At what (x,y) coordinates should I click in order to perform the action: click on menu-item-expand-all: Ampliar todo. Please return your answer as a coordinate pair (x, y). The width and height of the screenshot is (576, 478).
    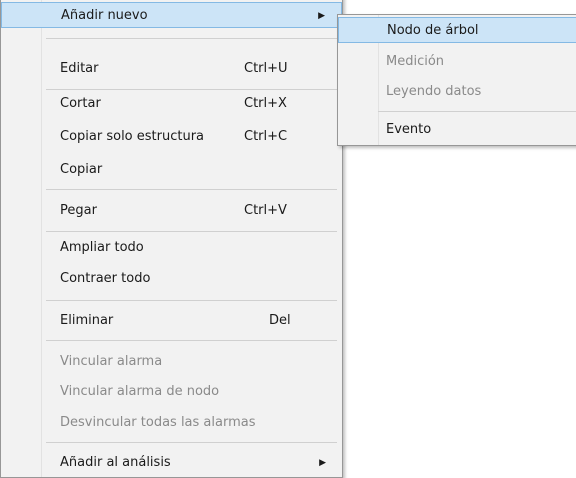
    Looking at the image, I should click on (171, 248).